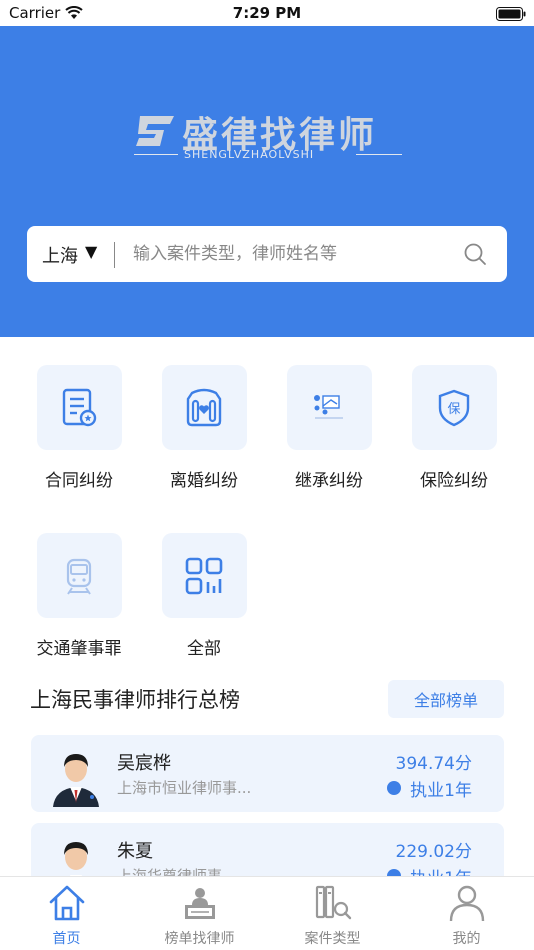 The width and height of the screenshot is (534, 950). I want to click on category-contract: 合同纠纷, so click(79, 428).